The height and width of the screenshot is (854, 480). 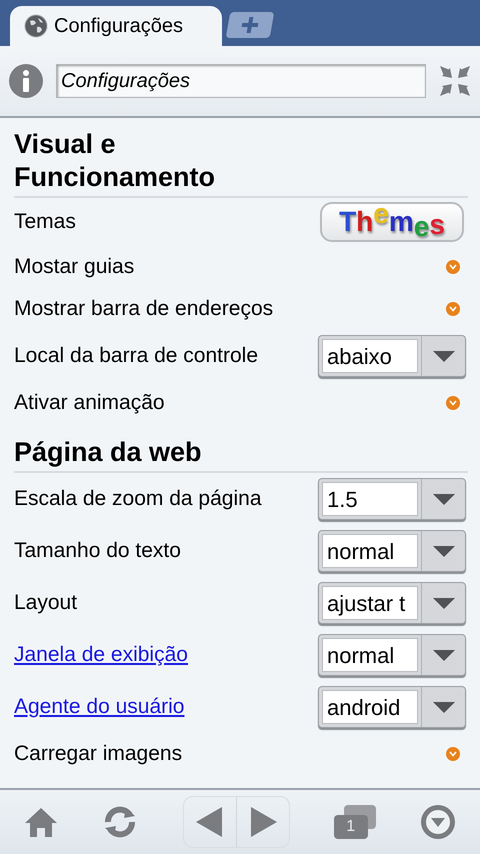 What do you see at coordinates (241, 81) in the screenshot?
I see `address-field: Configurações` at bounding box center [241, 81].